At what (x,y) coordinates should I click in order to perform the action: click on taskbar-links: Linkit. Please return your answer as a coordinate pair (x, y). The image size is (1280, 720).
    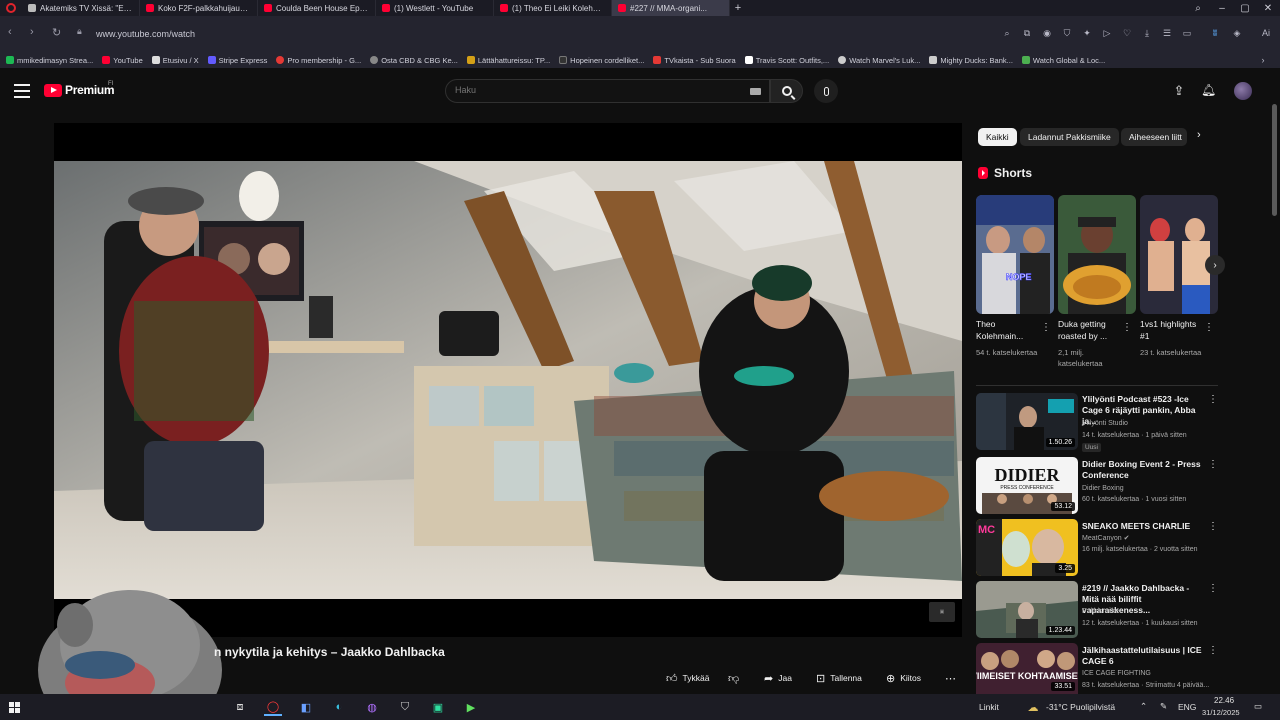
    Looking at the image, I should click on (989, 707).